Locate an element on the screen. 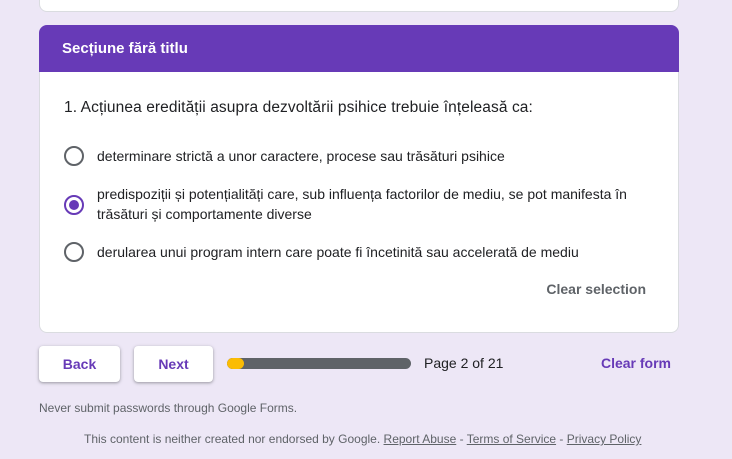  previous-section-card is located at coordinates (359, 6).